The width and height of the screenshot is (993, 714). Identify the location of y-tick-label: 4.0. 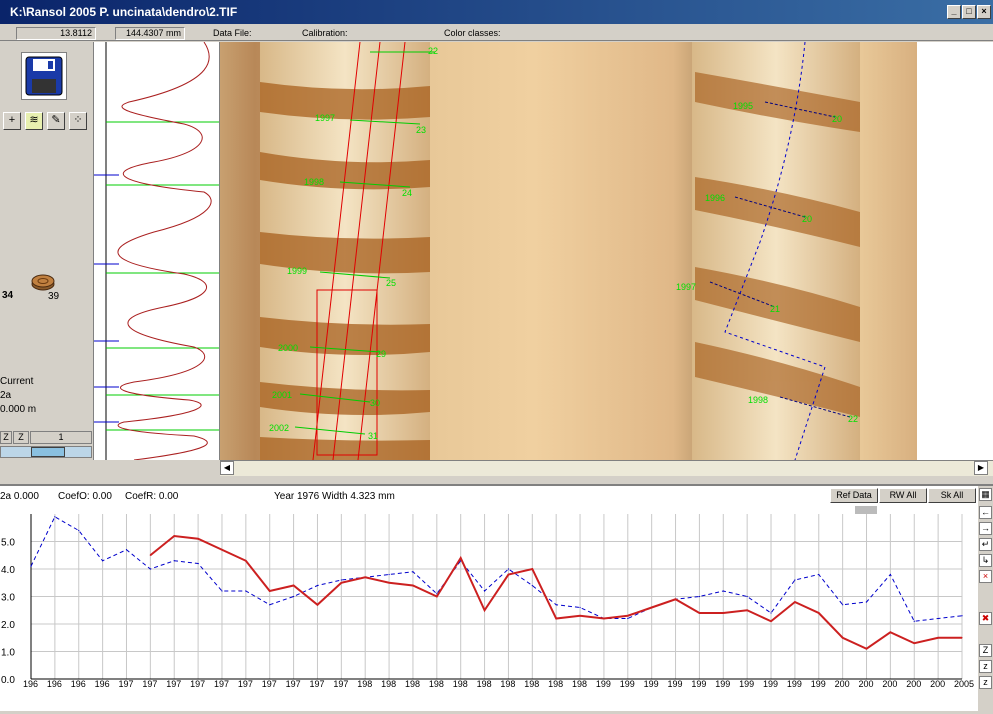
(8, 570).